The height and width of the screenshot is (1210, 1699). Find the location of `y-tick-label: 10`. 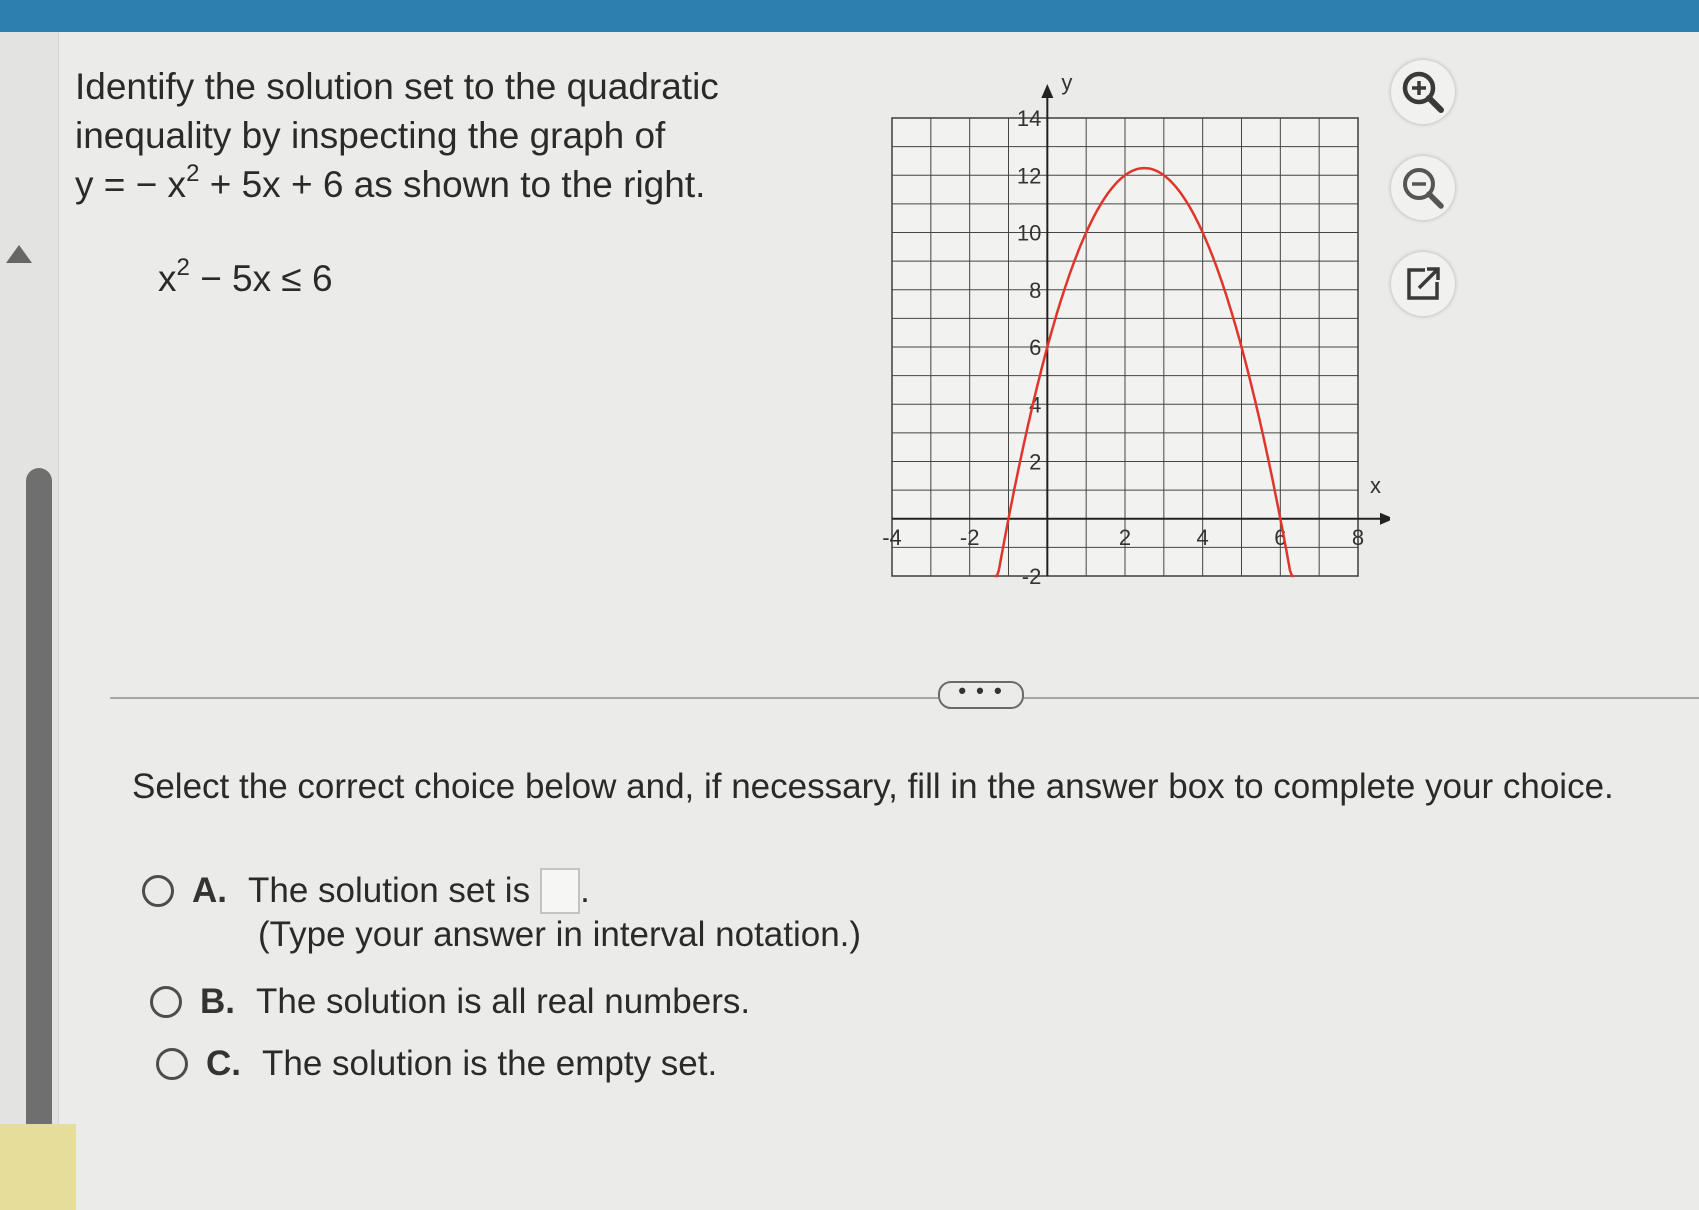

y-tick-label: 10 is located at coordinates (1029, 233).